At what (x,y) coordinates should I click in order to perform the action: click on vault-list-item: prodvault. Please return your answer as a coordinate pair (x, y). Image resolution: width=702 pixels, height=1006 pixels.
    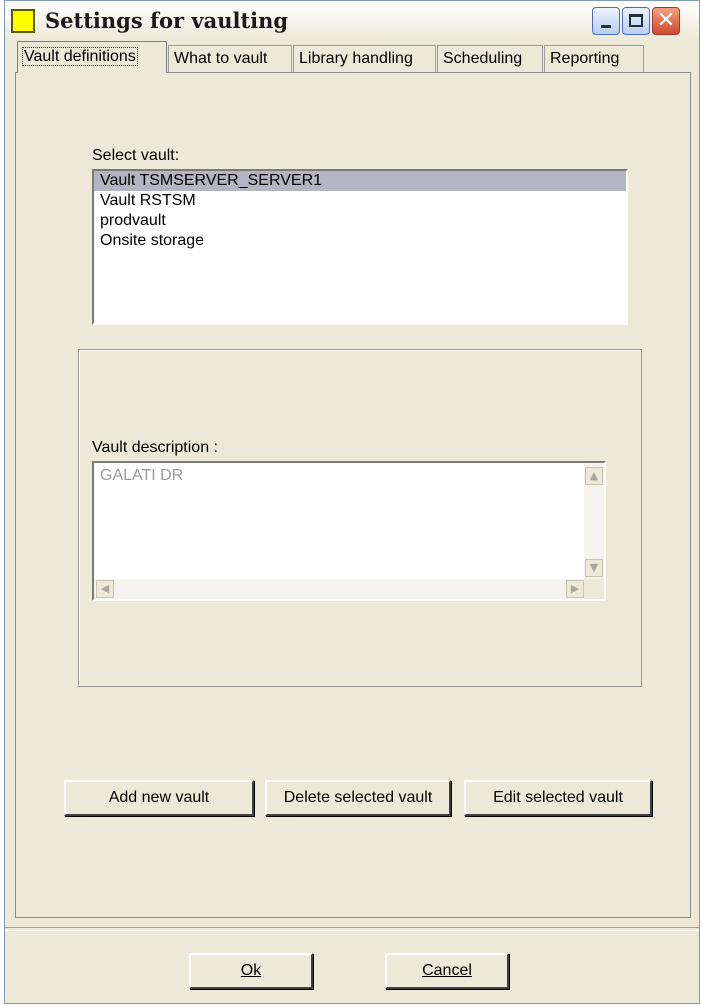
    Looking at the image, I should click on (360, 221).